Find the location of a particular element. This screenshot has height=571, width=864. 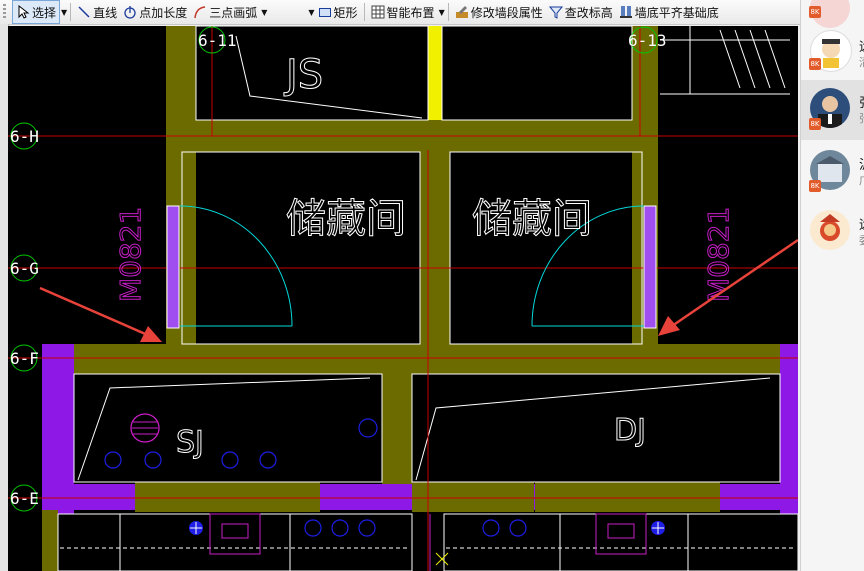

yellow-cross-marker is located at coordinates (442, 559).